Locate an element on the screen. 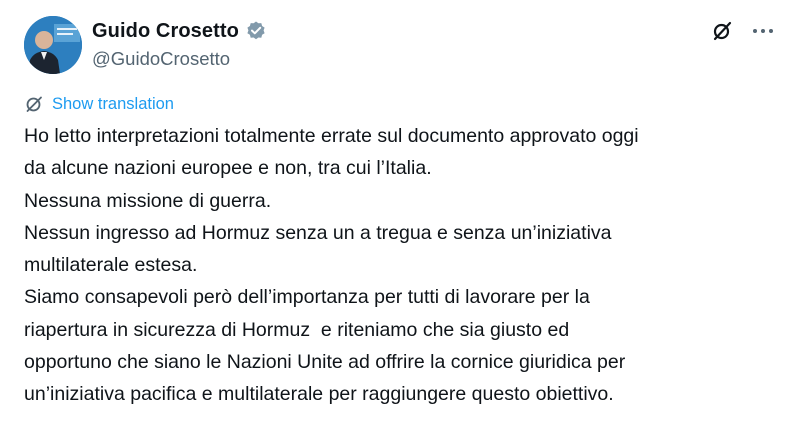 The width and height of the screenshot is (799, 429). avatar-photo is located at coordinates (53, 45).